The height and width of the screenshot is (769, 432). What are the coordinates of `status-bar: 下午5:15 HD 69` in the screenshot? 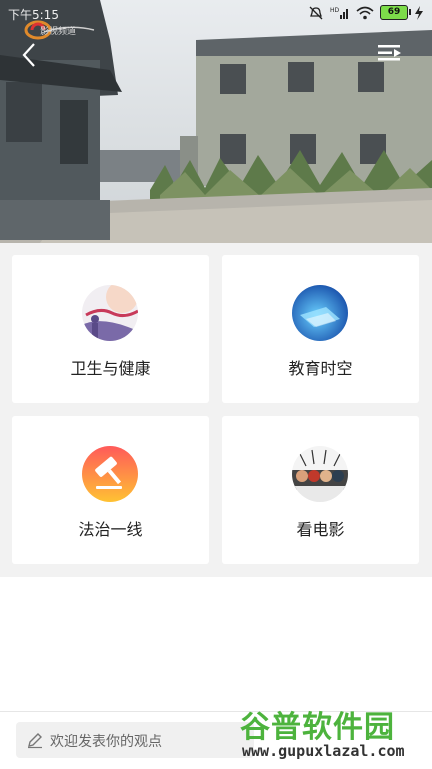 It's located at (216, 14).